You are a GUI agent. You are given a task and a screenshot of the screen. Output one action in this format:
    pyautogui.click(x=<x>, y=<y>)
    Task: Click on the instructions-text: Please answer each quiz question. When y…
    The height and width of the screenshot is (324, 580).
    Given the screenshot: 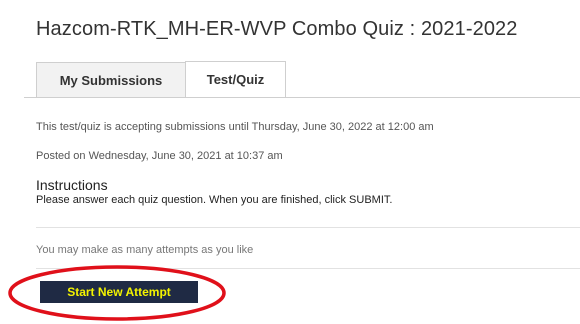 What is the action you would take?
    pyautogui.click(x=214, y=200)
    